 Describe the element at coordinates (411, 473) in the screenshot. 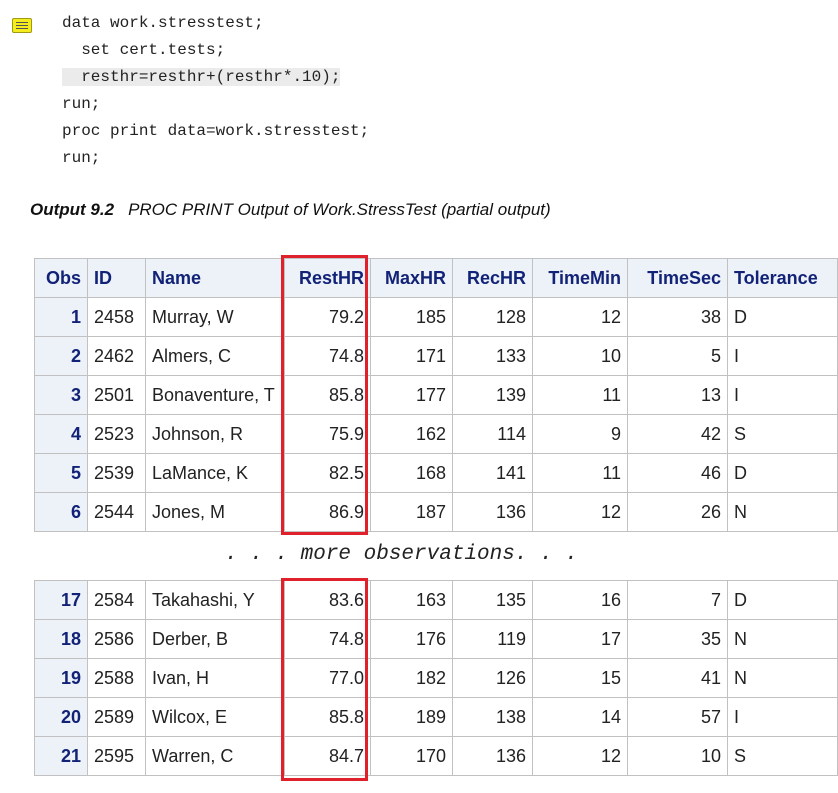

I see `cell-maxhr: 168` at that location.